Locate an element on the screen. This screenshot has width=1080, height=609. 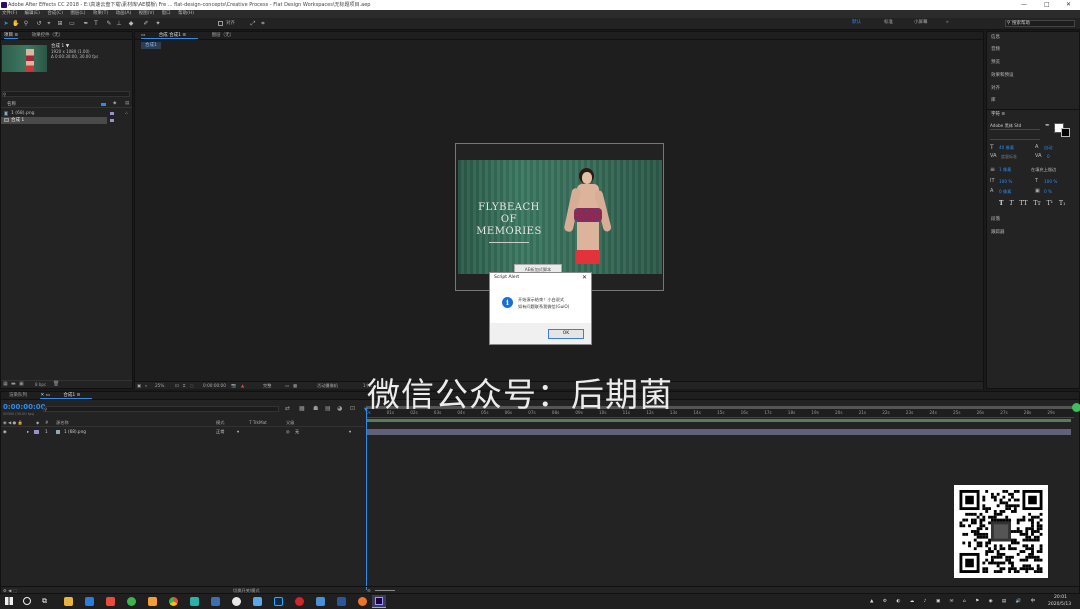
tab-layer: 图层（无） is located at coordinates (223, 35).